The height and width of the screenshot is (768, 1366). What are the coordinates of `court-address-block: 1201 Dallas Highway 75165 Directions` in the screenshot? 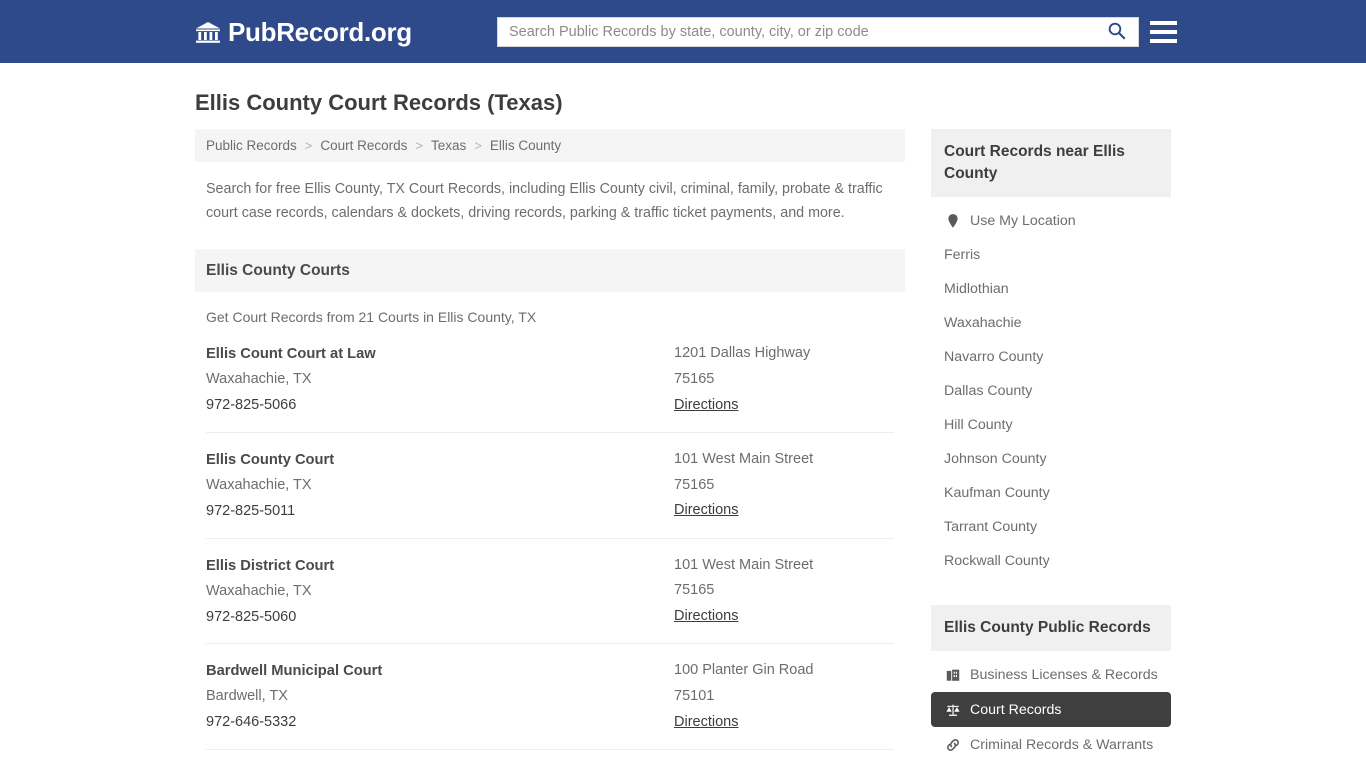 It's located at (784, 380).